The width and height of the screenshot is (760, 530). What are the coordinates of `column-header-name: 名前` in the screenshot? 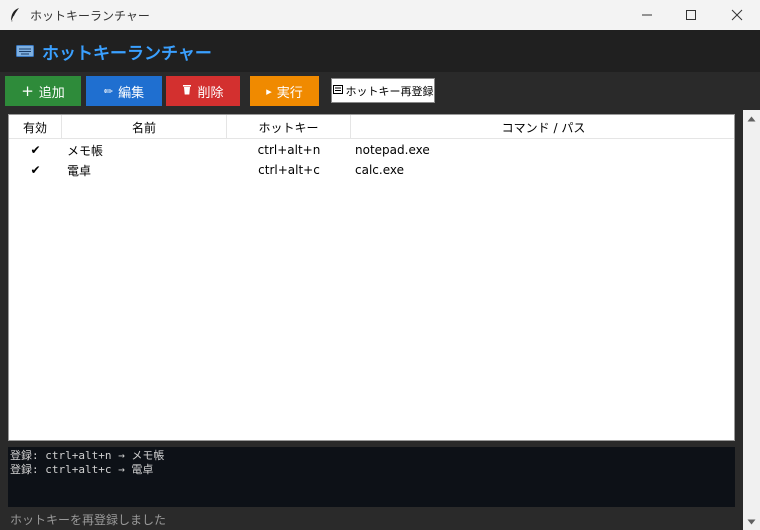 It's located at (144, 127).